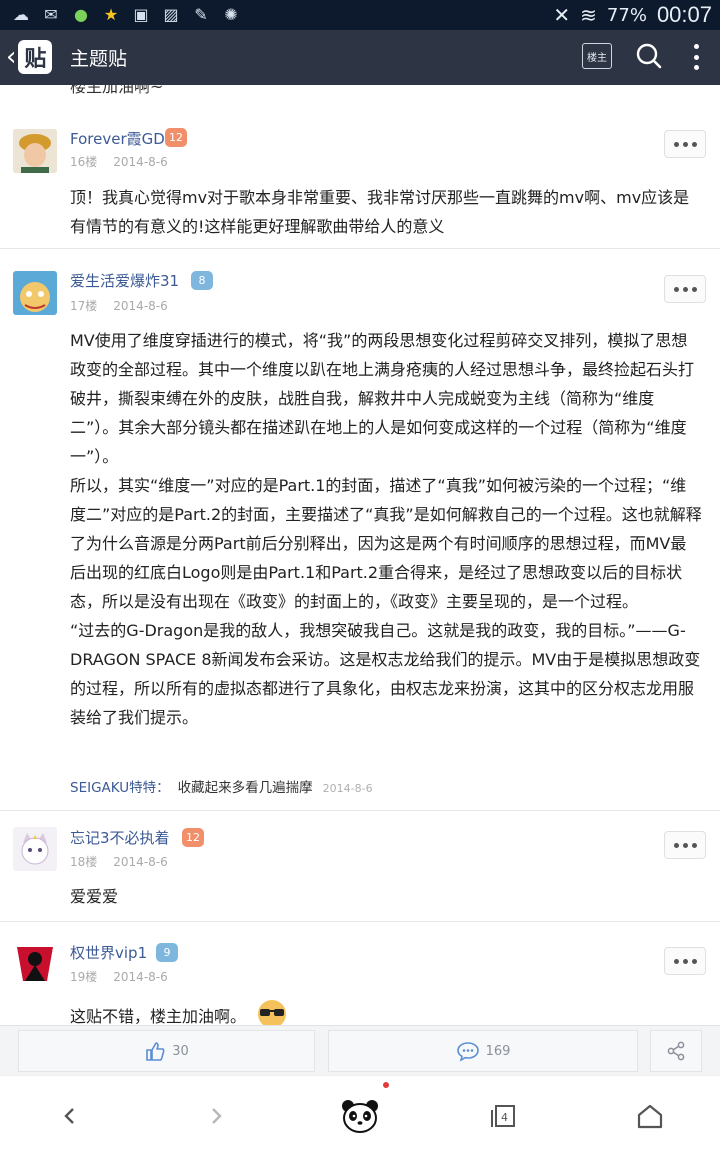  I want to click on search-icon, so click(649, 56).